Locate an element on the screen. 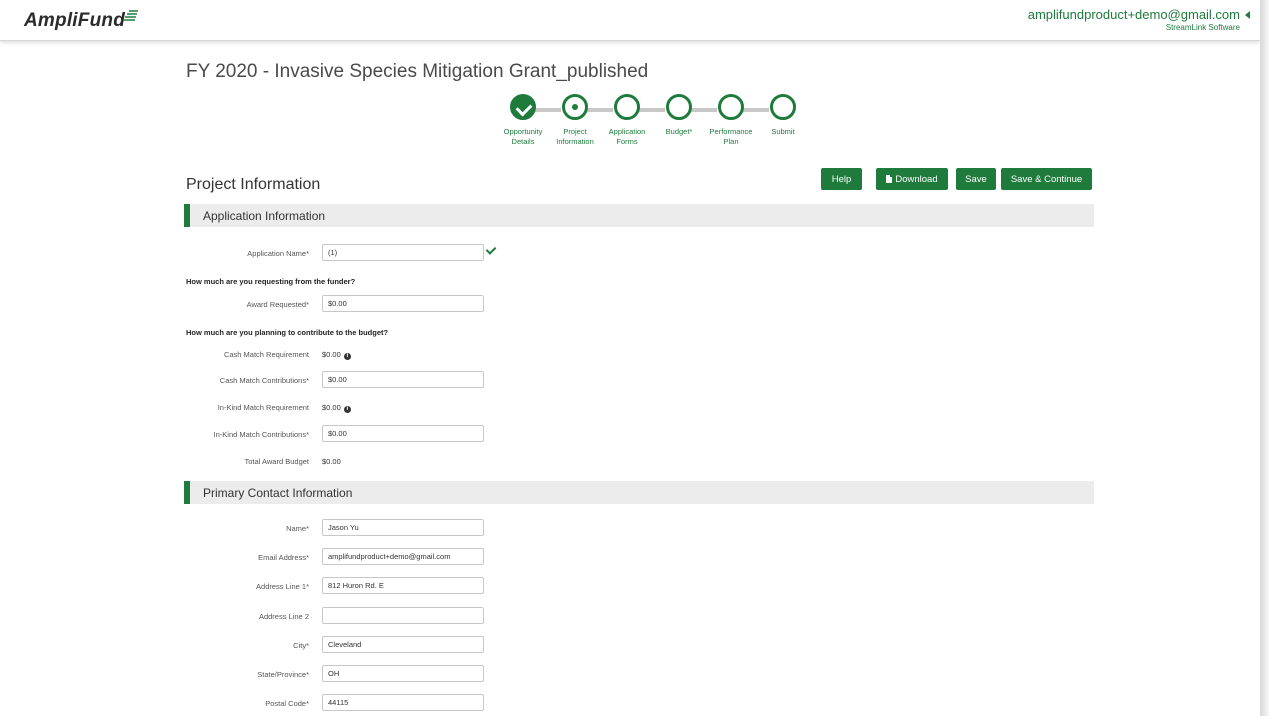 This screenshot has width=1269, height=716. help-button: Help is located at coordinates (841, 179).